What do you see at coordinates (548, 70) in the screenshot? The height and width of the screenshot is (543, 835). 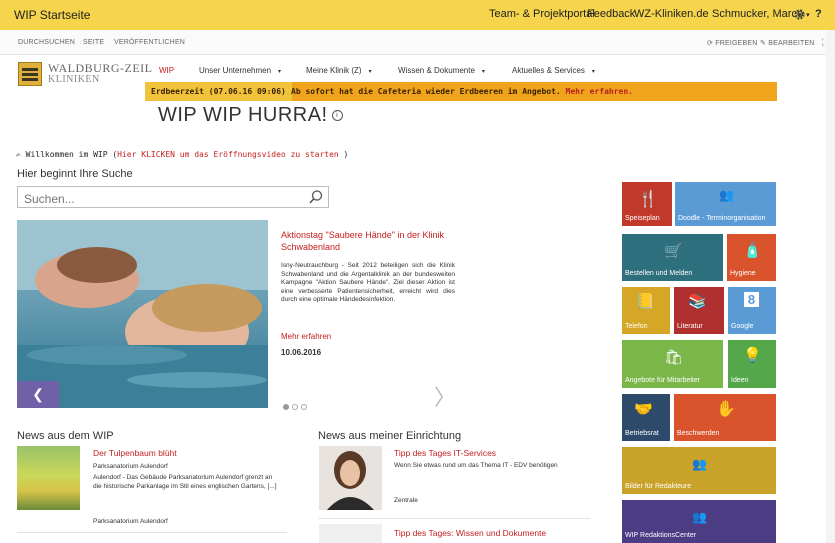 I see `nav-label: Aktuelles & Services` at bounding box center [548, 70].